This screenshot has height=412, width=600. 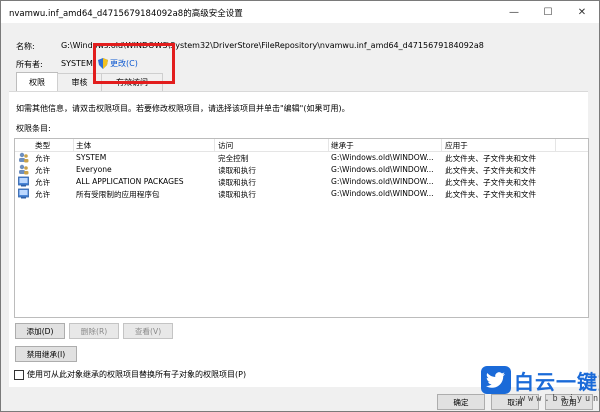 What do you see at coordinates (134, 63) in the screenshot?
I see `highlight-box` at bounding box center [134, 63].